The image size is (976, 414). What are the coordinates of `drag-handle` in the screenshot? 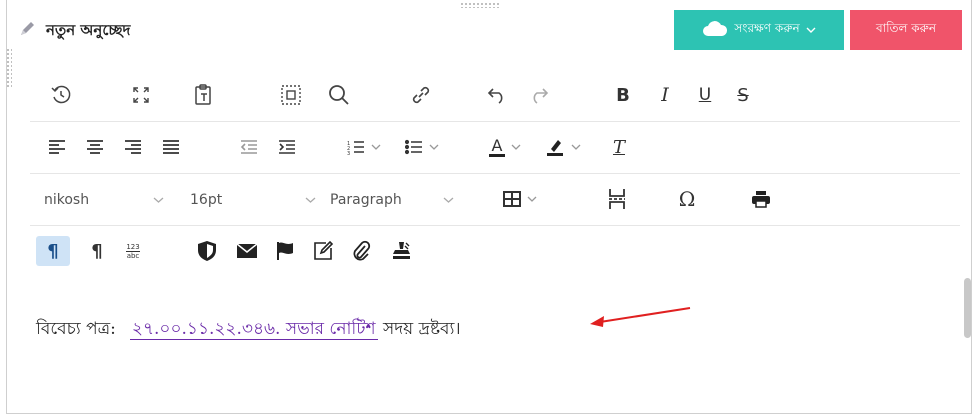 It's located at (480, 5).